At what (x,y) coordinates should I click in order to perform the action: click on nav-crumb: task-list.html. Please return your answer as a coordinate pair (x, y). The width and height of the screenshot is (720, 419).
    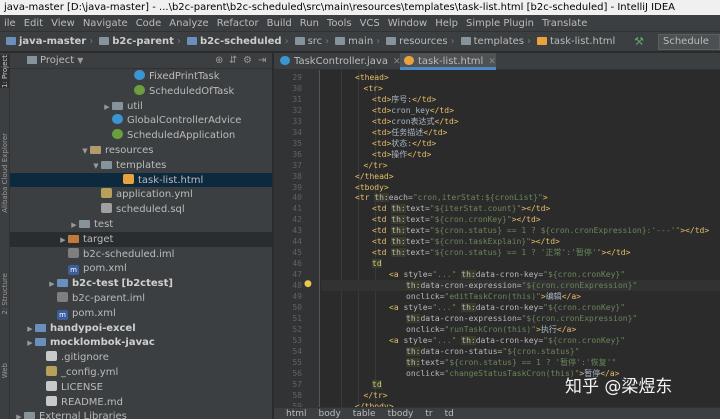
    Looking at the image, I should click on (573, 41).